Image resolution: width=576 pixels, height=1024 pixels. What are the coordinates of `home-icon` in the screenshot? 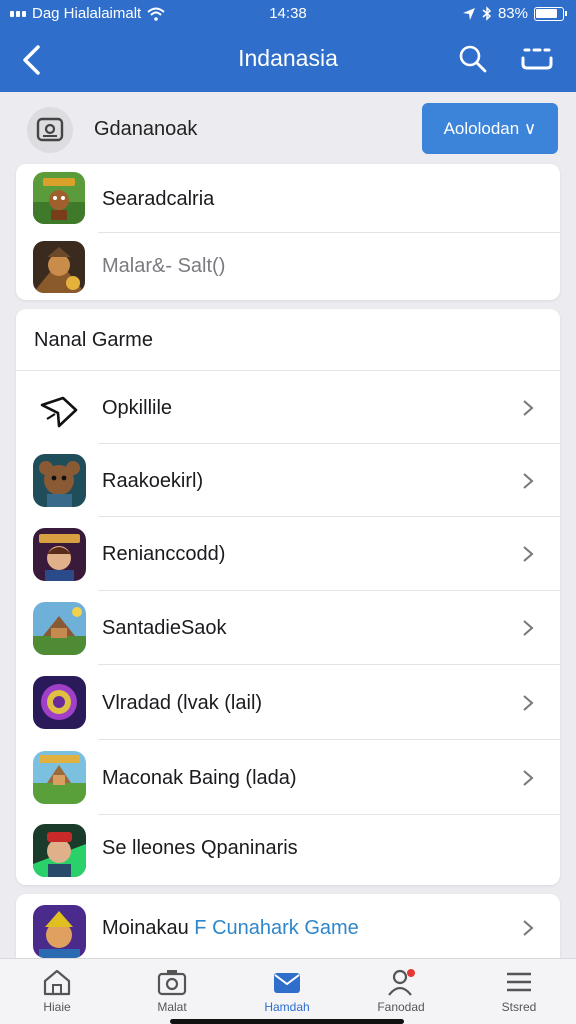 It's located at (57, 982).